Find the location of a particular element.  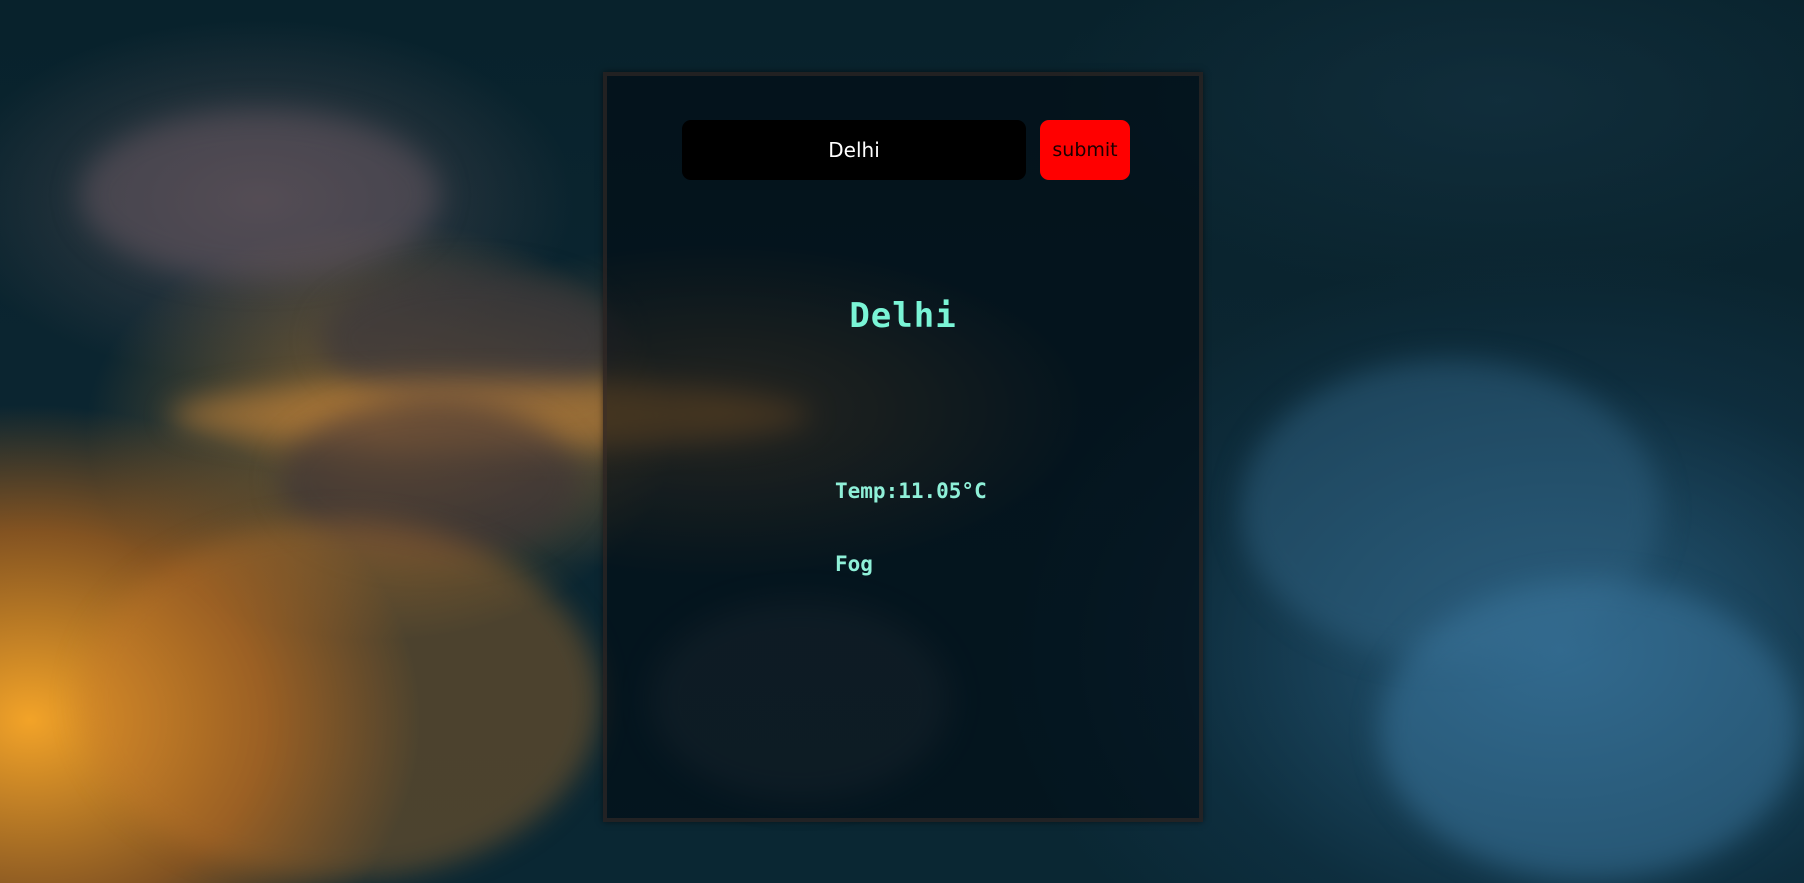

city-name: Delhi is located at coordinates (903, 316).